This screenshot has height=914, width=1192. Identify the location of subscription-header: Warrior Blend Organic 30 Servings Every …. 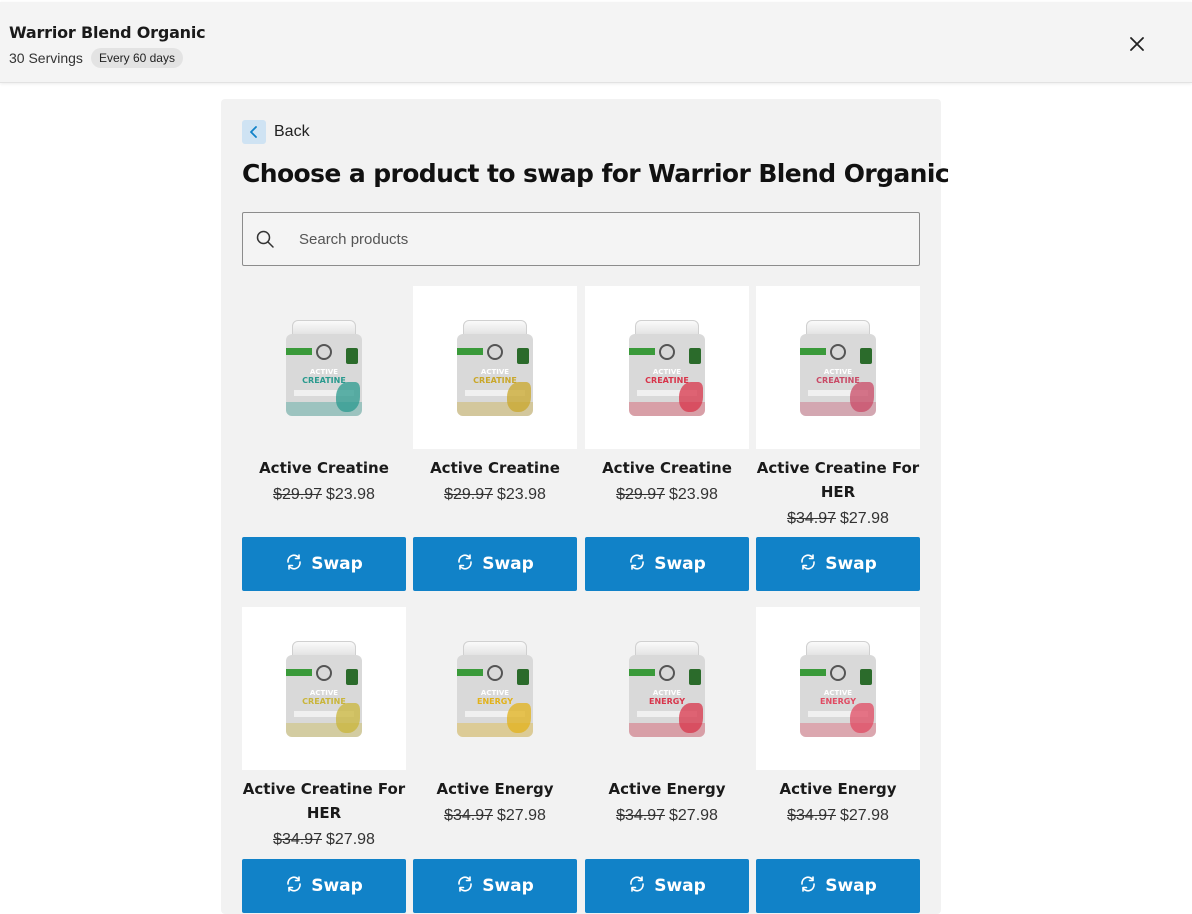
(596, 42).